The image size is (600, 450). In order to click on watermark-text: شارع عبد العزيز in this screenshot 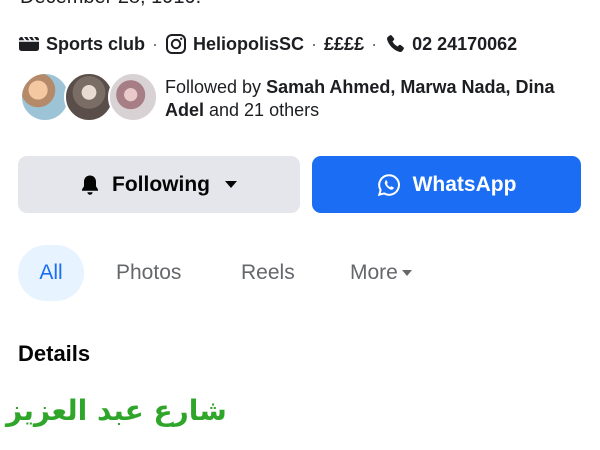, I will do `click(116, 410)`.